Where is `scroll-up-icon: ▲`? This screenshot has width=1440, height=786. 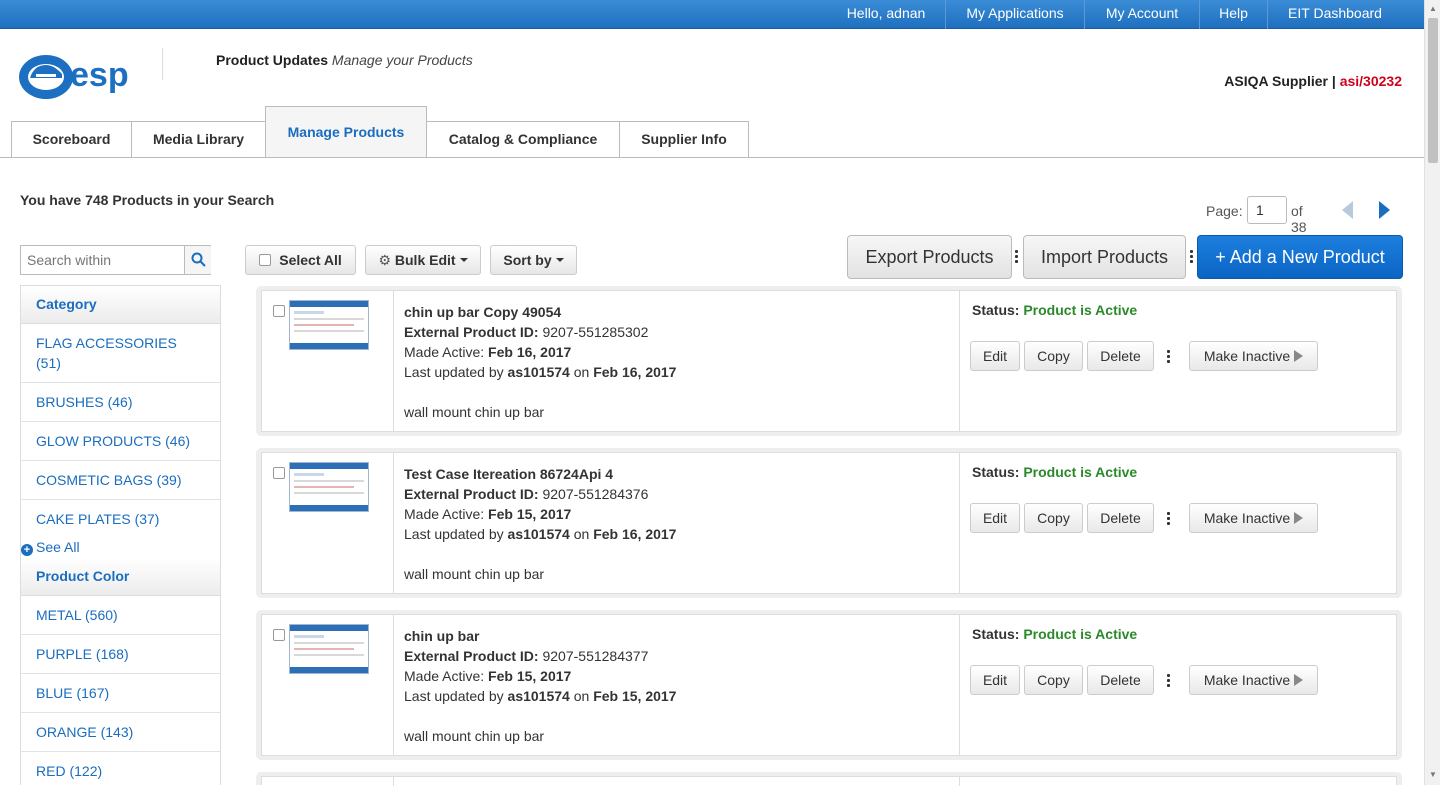 scroll-up-icon: ▲ is located at coordinates (1433, 8).